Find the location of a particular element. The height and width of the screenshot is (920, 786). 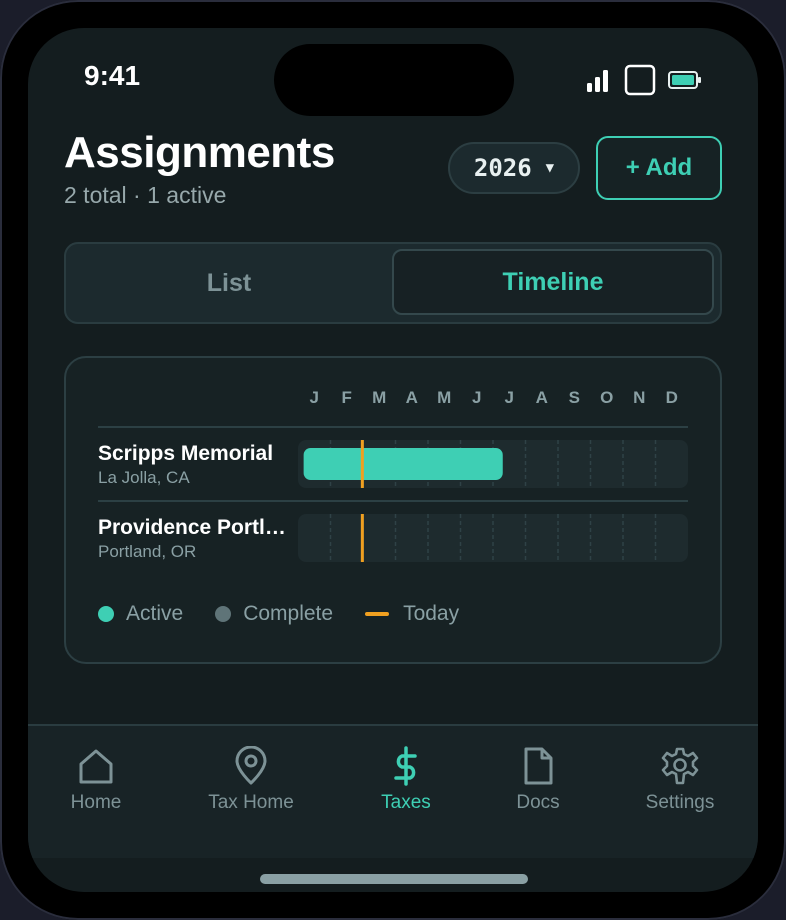

map-pin-icon is located at coordinates (251, 765).